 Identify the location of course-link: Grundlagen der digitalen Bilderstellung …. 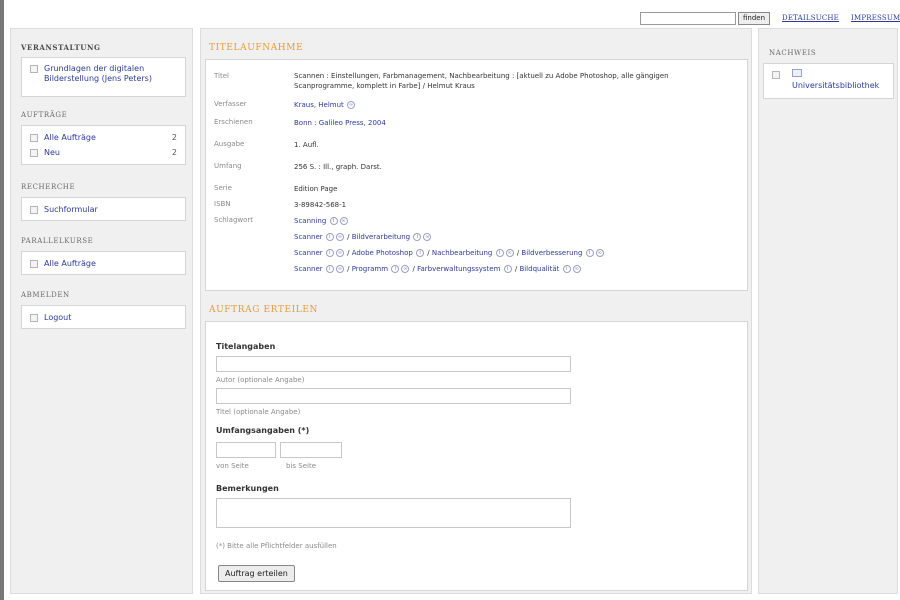
(91, 74).